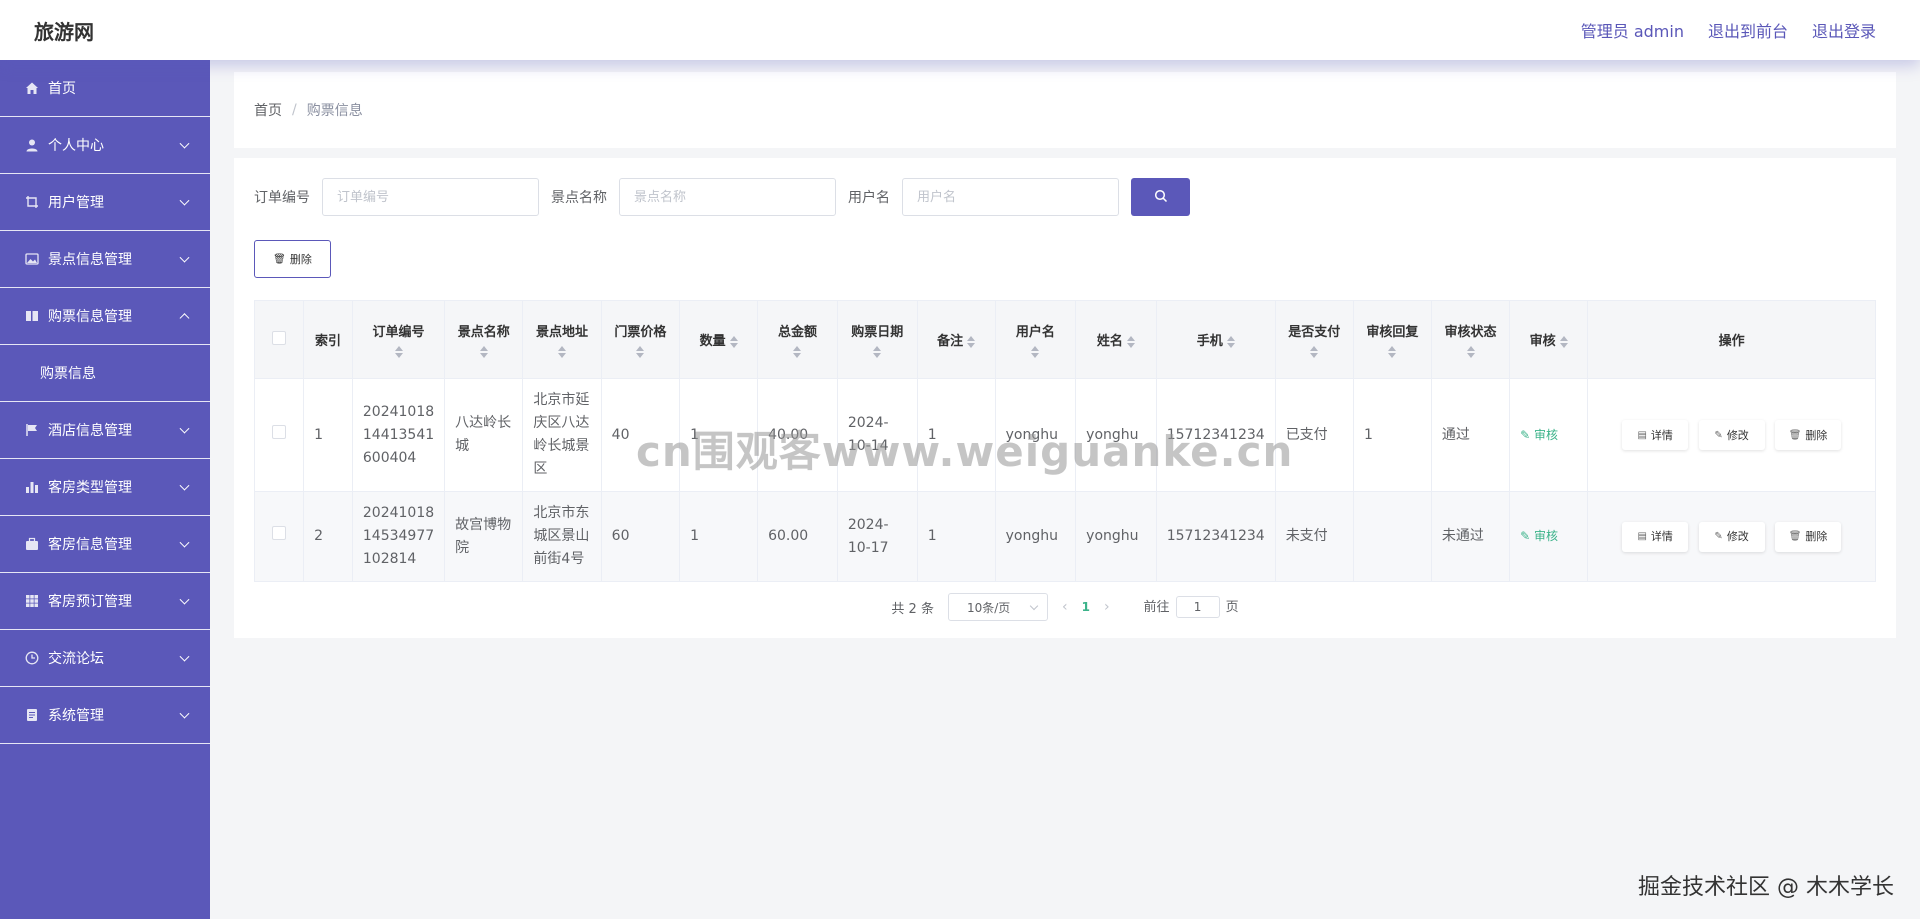 The height and width of the screenshot is (919, 1920). Describe the element at coordinates (105, 259) in the screenshot. I see `sidebar-item-scenic-management: 景点信息管理` at that location.